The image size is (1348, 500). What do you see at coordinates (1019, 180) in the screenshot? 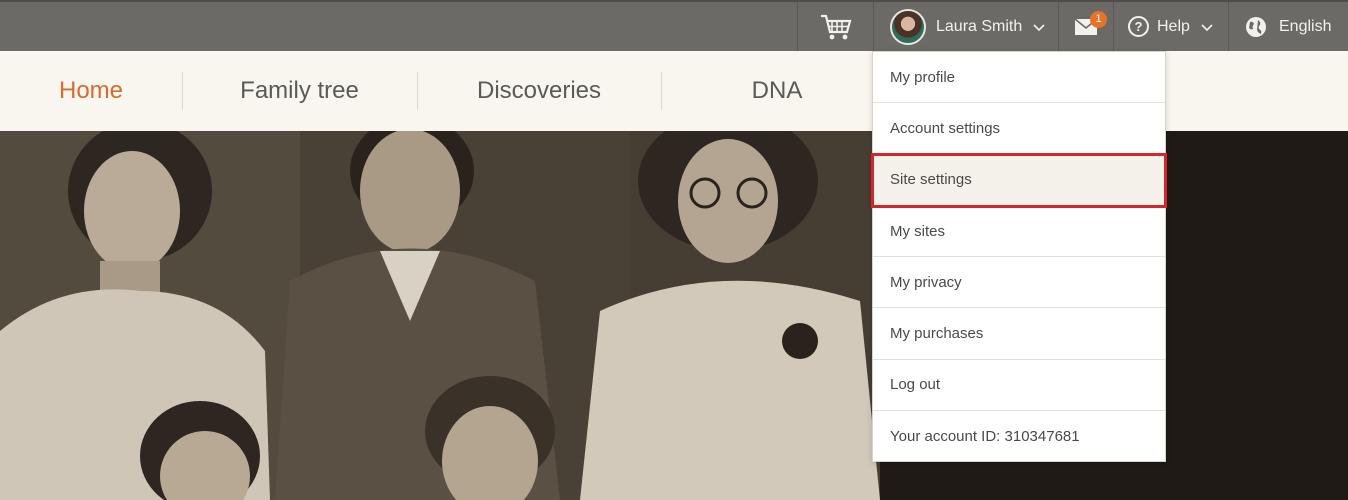
I see `menu-item-site-settings: Site settings` at bounding box center [1019, 180].